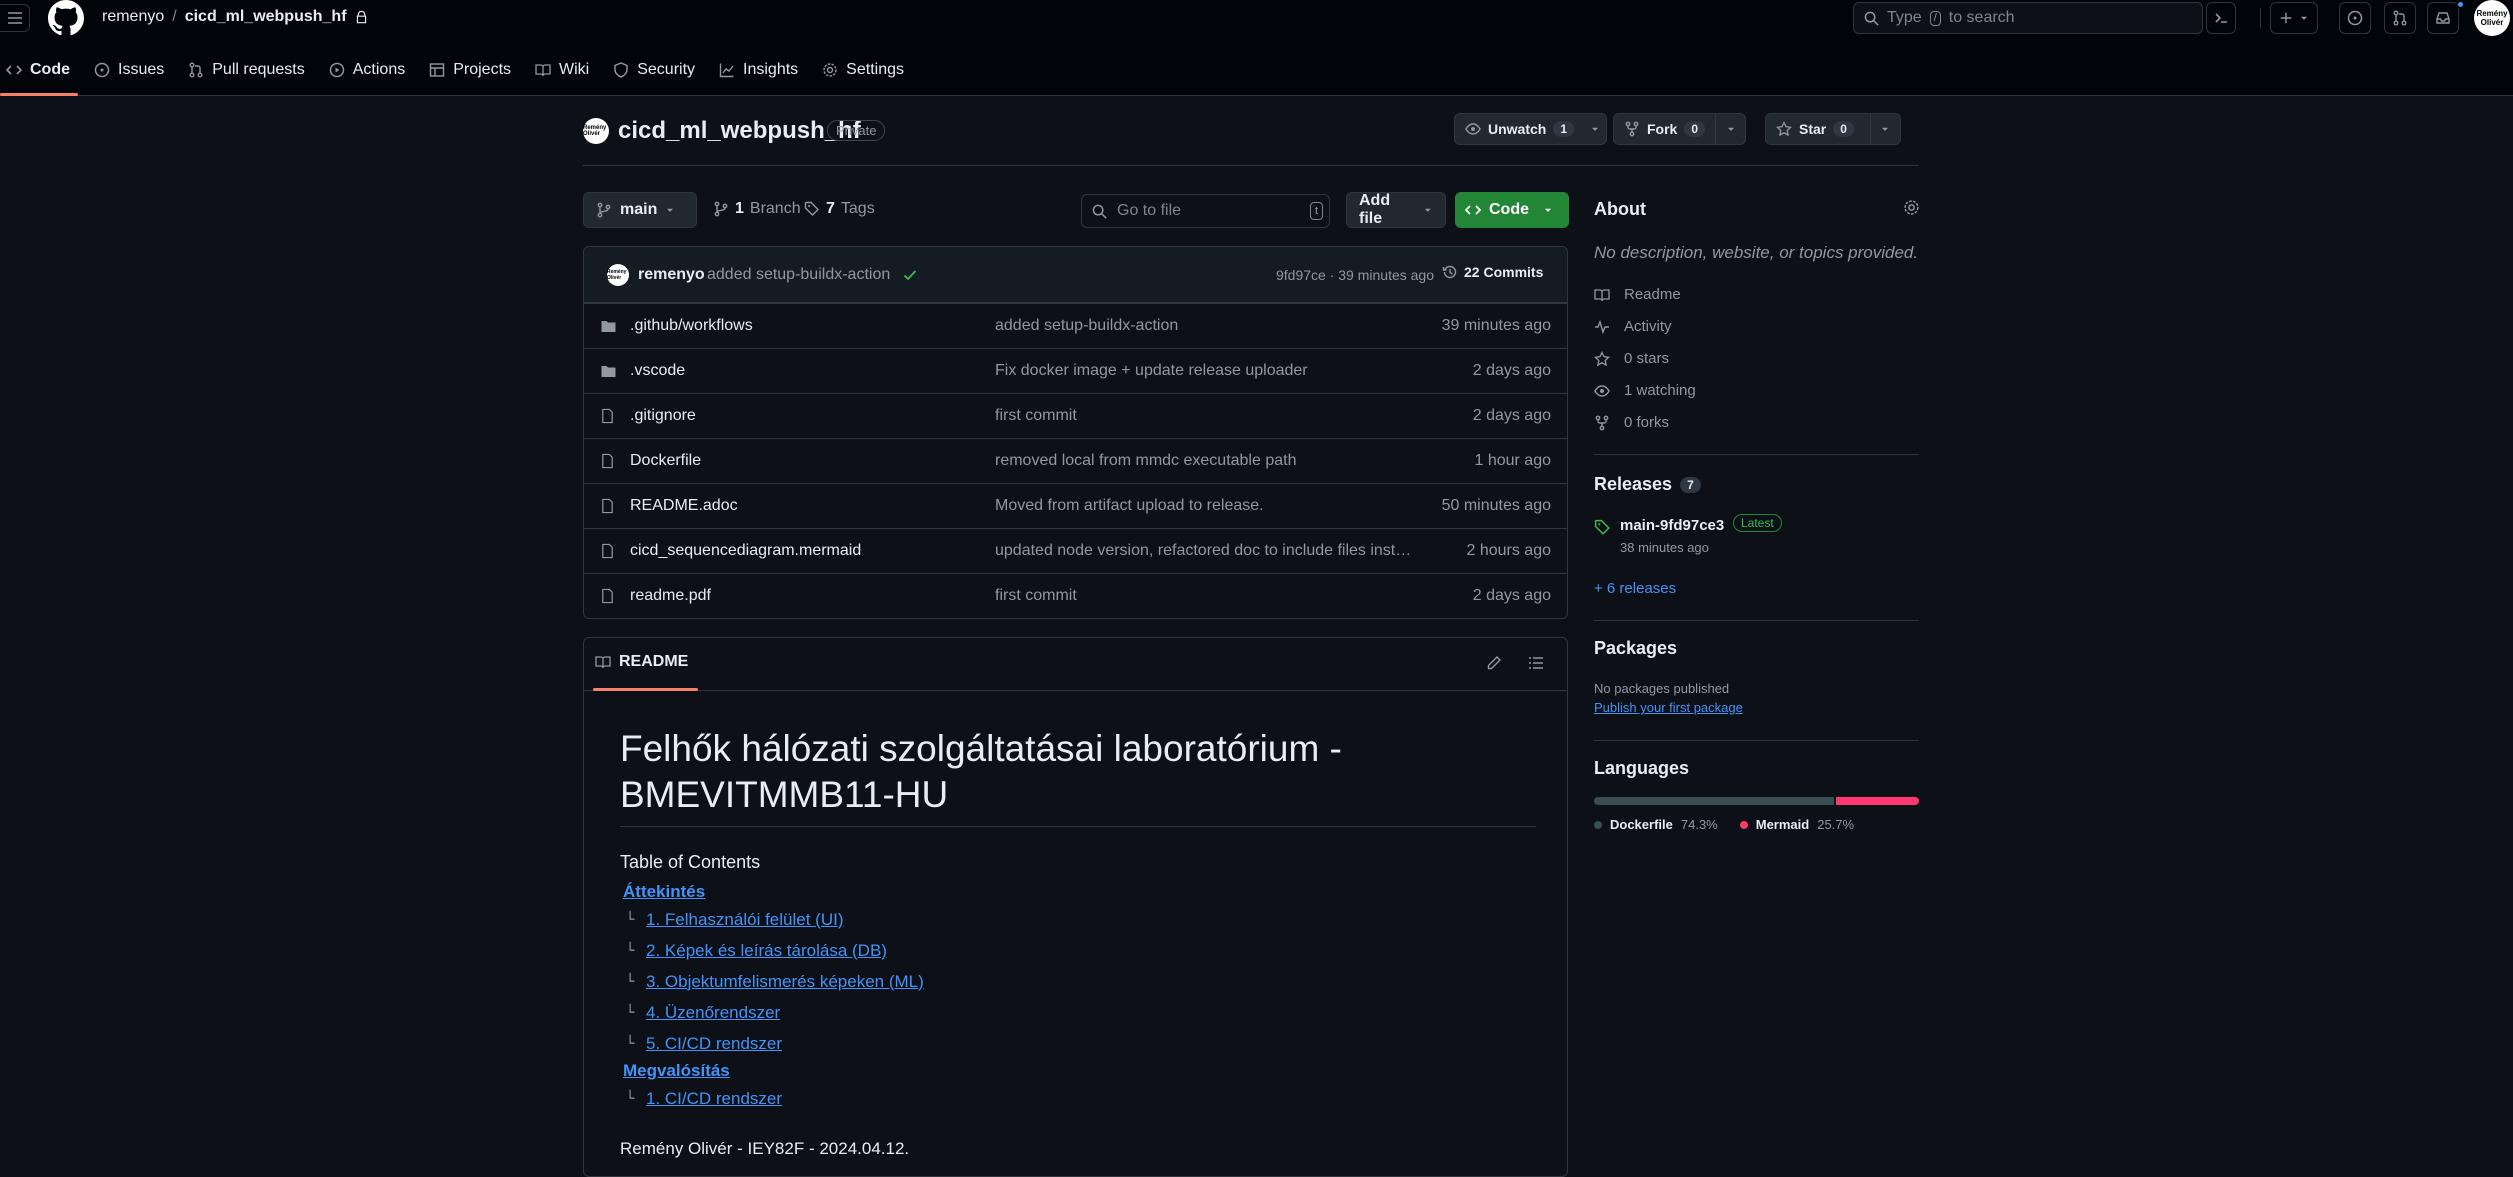  I want to click on packages-empty-text: No packages published, so click(1662, 688).